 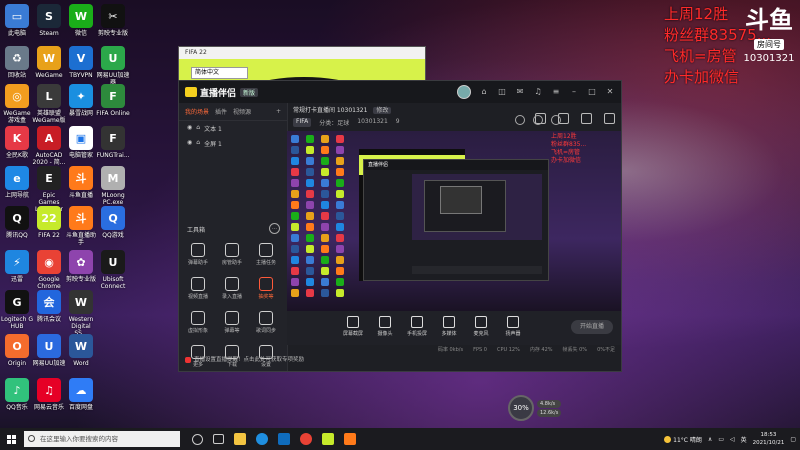 What do you see at coordinates (350, 439) in the screenshot?
I see `douyu-taskbar-icon` at bounding box center [350, 439].